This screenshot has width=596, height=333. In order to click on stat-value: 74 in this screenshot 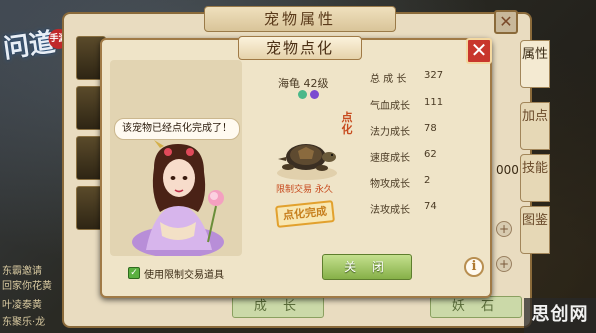, I will do `click(430, 206)`.